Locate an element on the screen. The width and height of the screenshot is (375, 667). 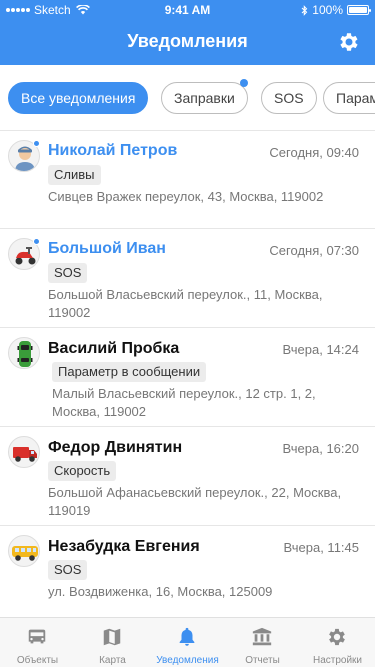
notification-time: Сегодня, 07:30 is located at coordinates (314, 250).